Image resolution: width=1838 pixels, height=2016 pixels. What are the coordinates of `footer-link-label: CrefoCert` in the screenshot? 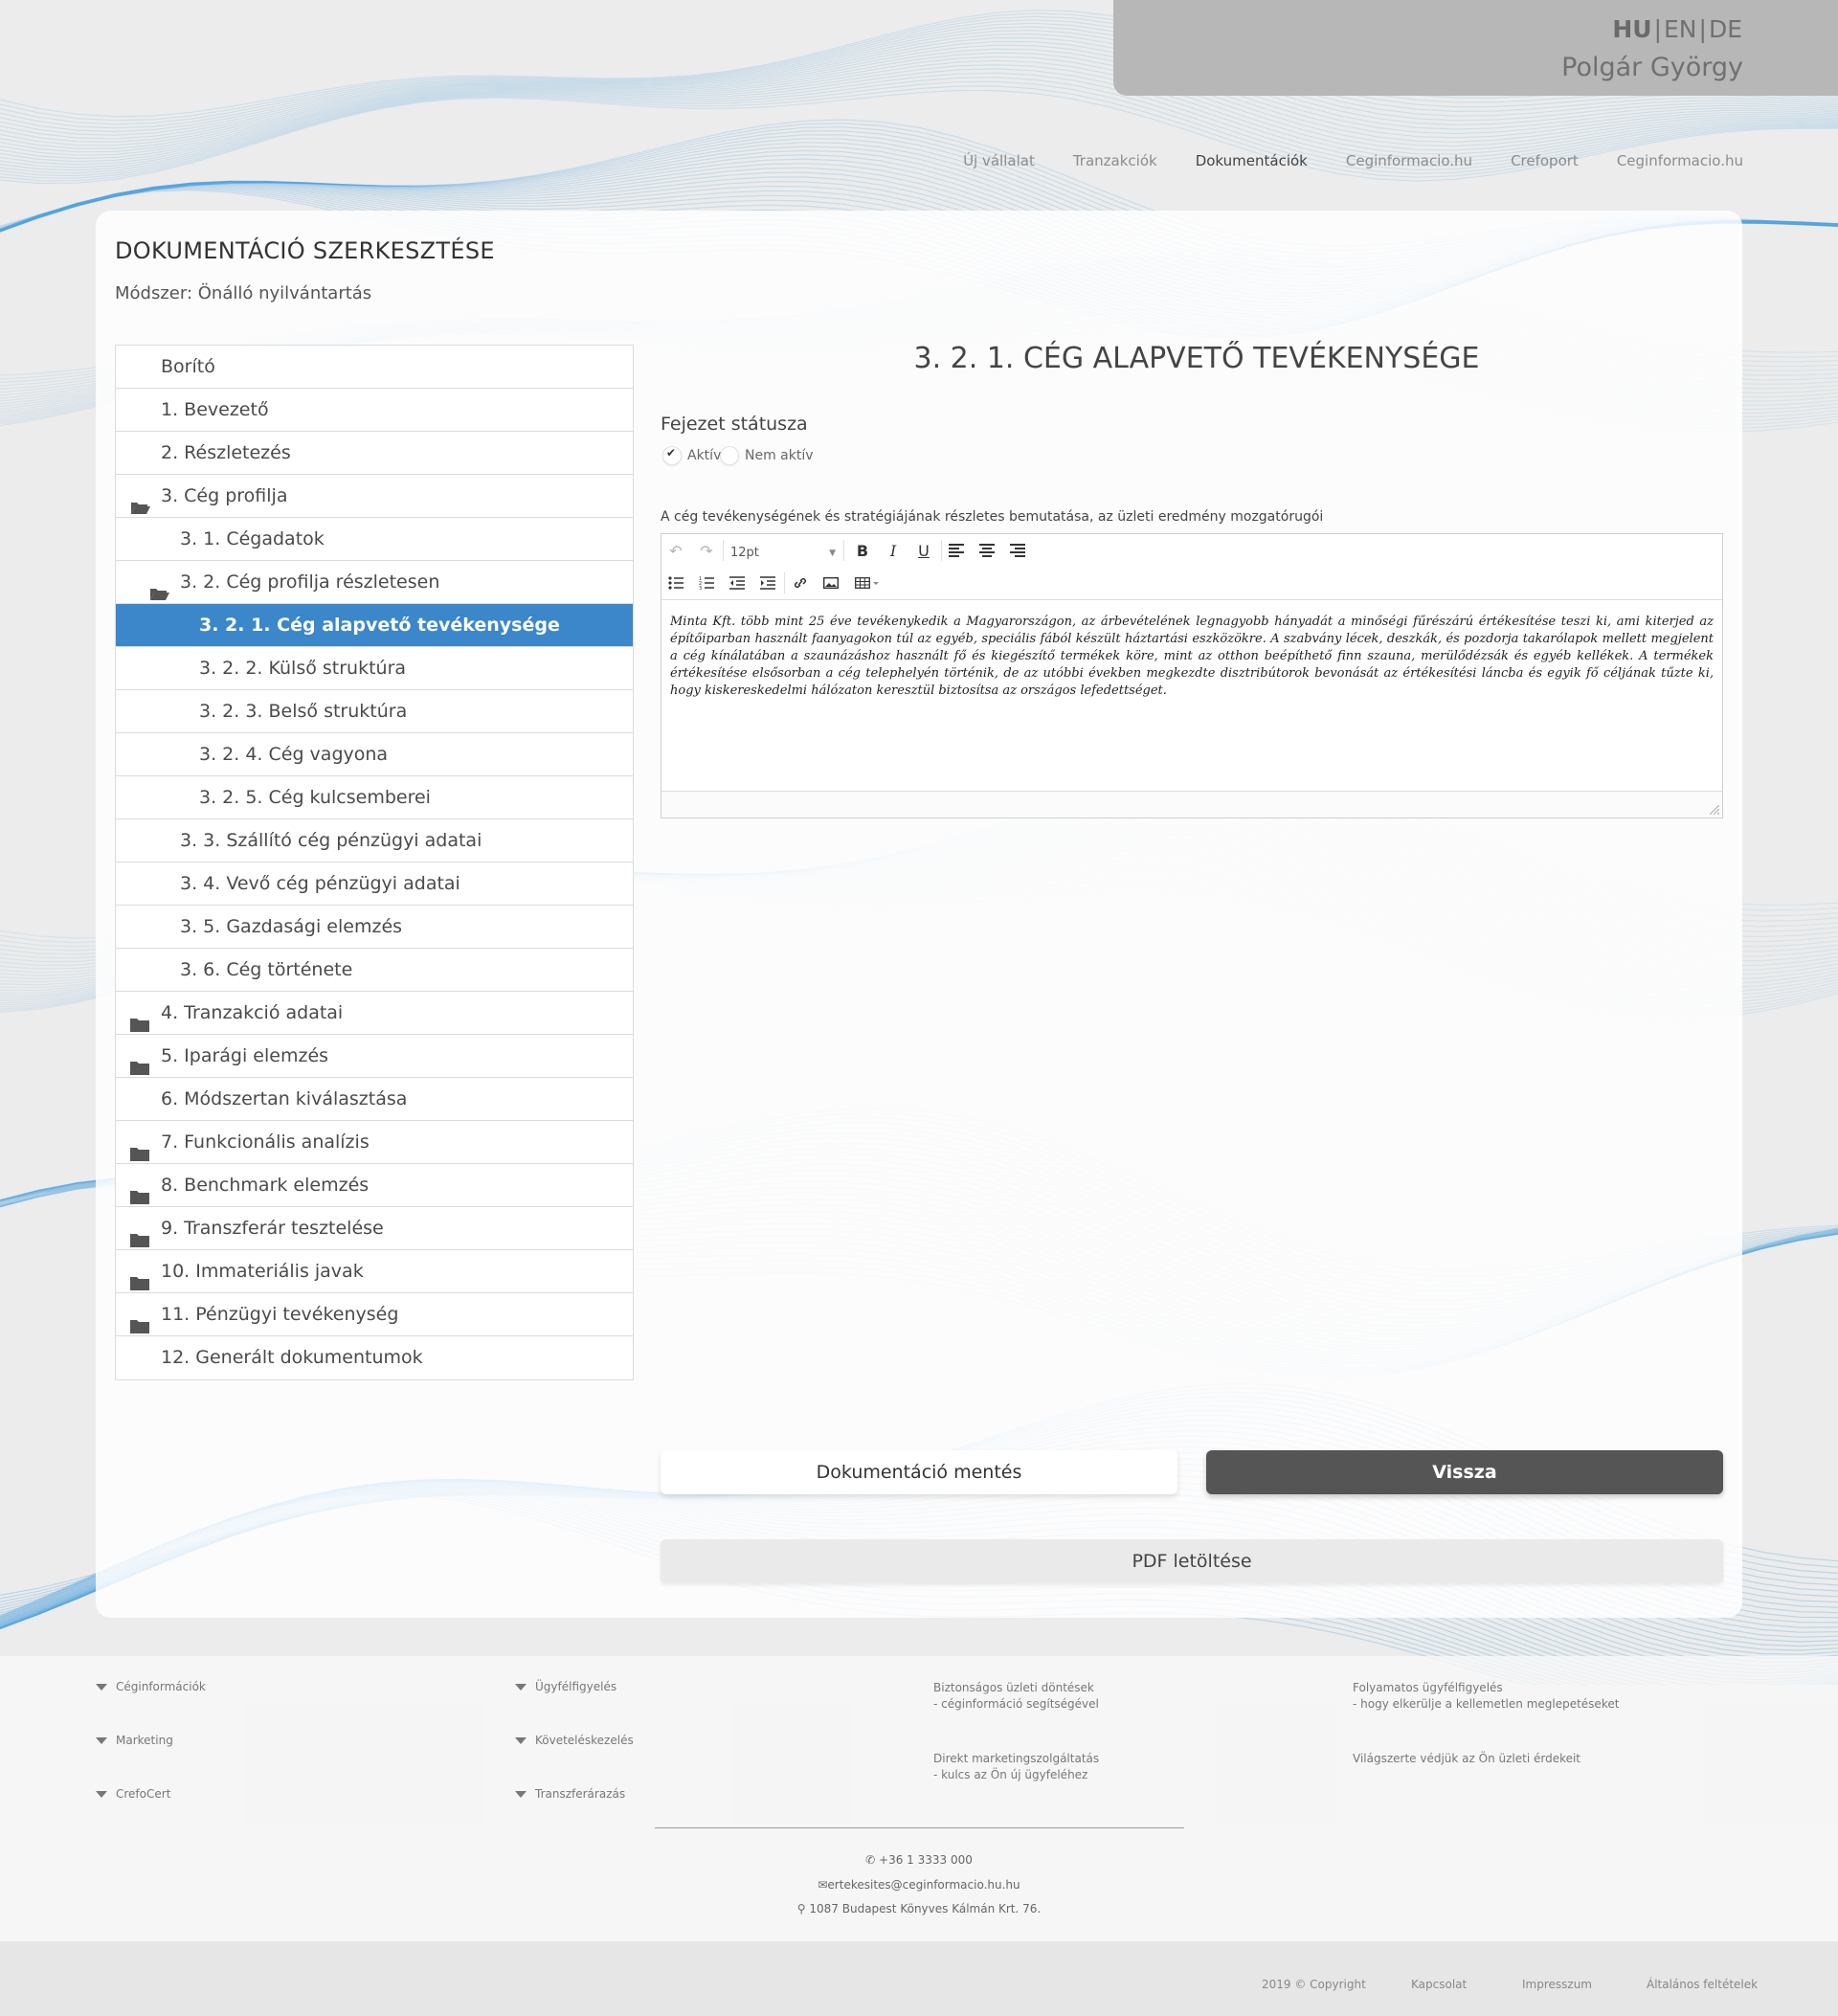 It's located at (143, 1794).